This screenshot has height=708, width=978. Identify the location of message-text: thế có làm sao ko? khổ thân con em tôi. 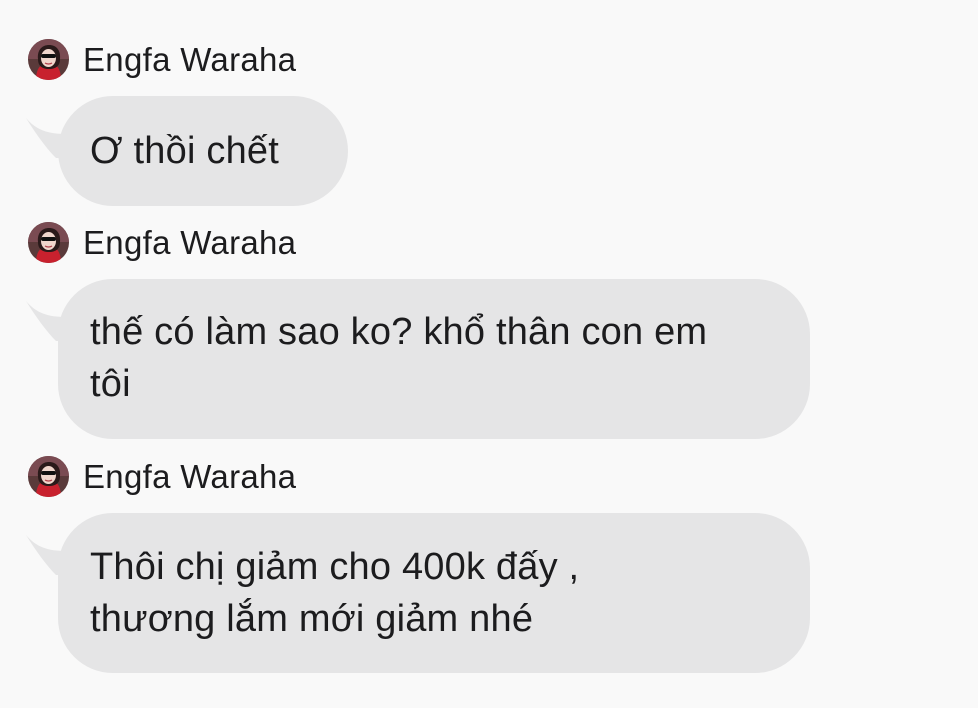
(399, 358).